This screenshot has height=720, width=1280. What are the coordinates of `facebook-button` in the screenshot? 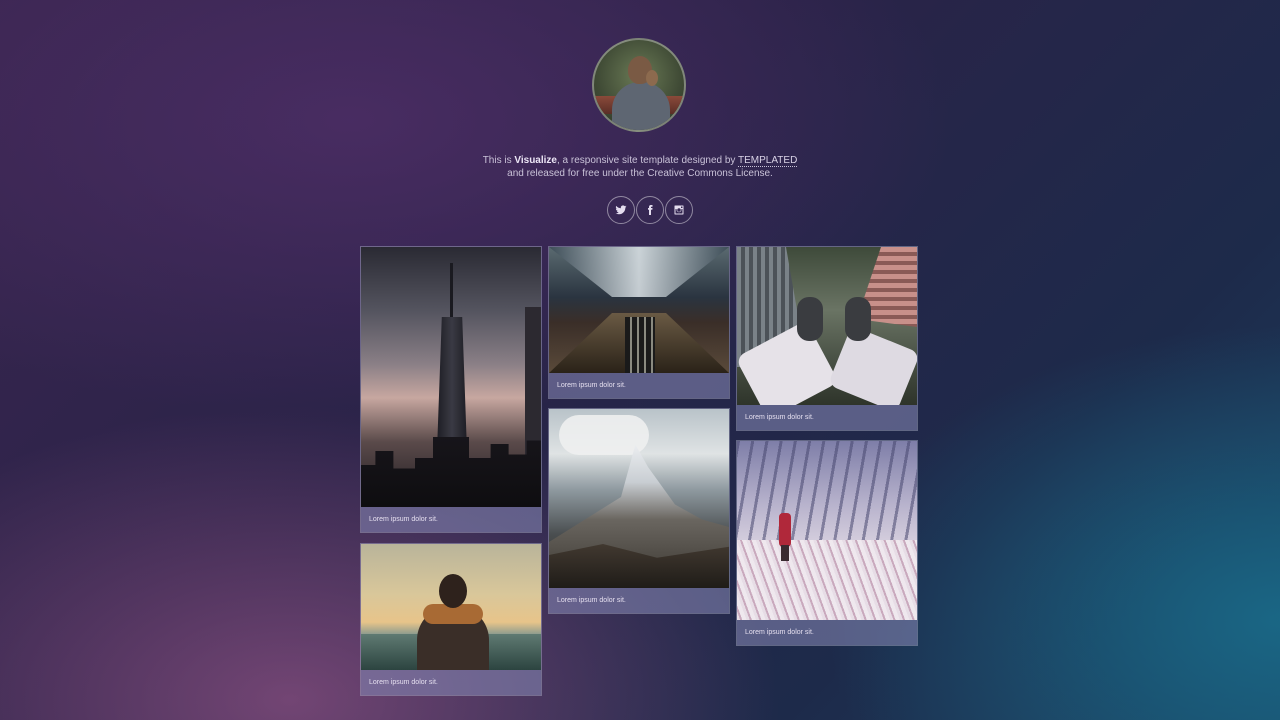 It's located at (650, 210).